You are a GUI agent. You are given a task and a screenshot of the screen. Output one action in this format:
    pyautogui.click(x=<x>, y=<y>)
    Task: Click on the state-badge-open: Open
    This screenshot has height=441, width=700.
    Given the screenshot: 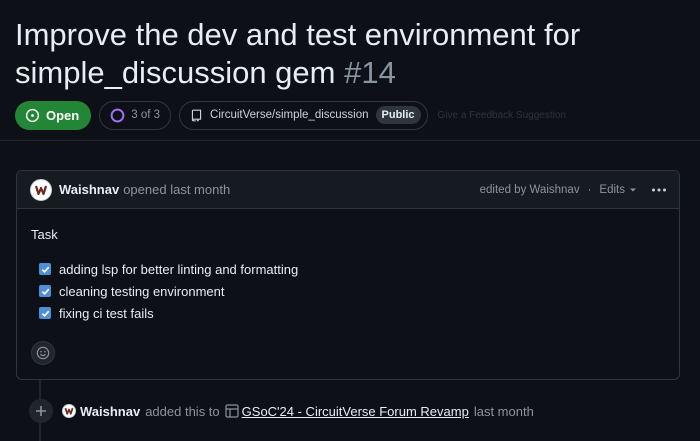 What is the action you would take?
    pyautogui.click(x=53, y=115)
    